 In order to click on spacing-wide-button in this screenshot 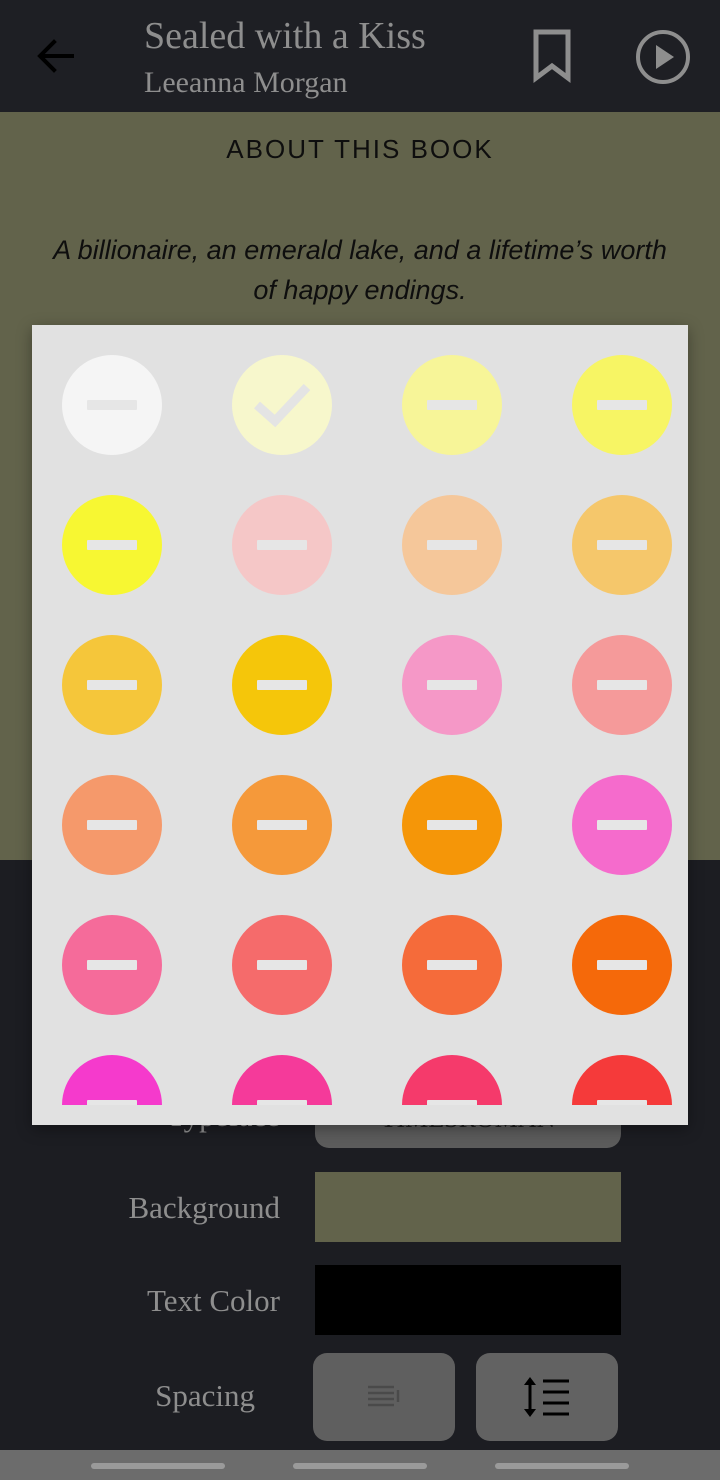, I will do `click(547, 1397)`.